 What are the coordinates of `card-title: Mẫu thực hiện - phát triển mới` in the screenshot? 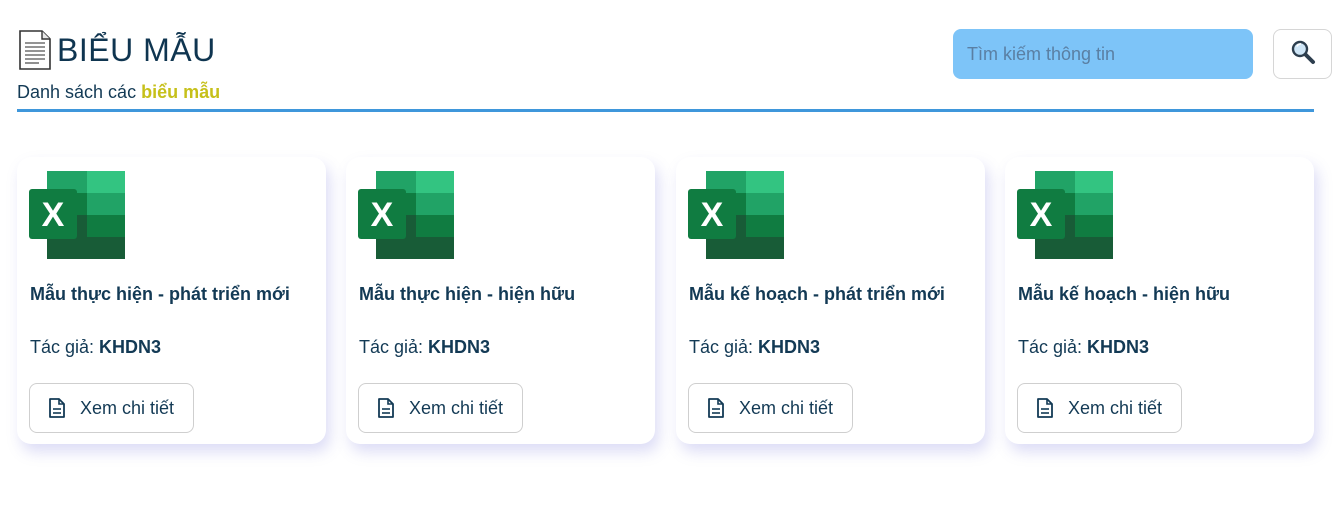 It's located at (160, 294).